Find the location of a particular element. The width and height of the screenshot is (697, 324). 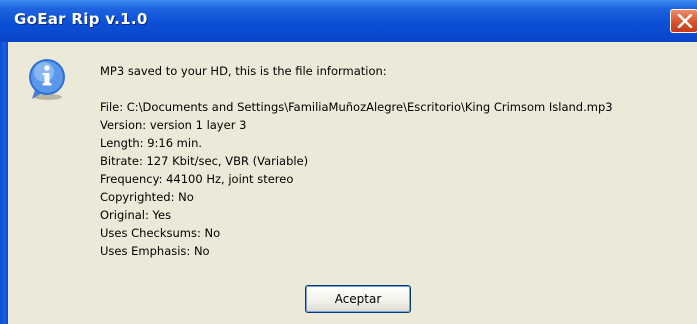

bitrate-line: Bitrate: 127 Kbit/sec, VBR (Variable) is located at coordinates (204, 161).